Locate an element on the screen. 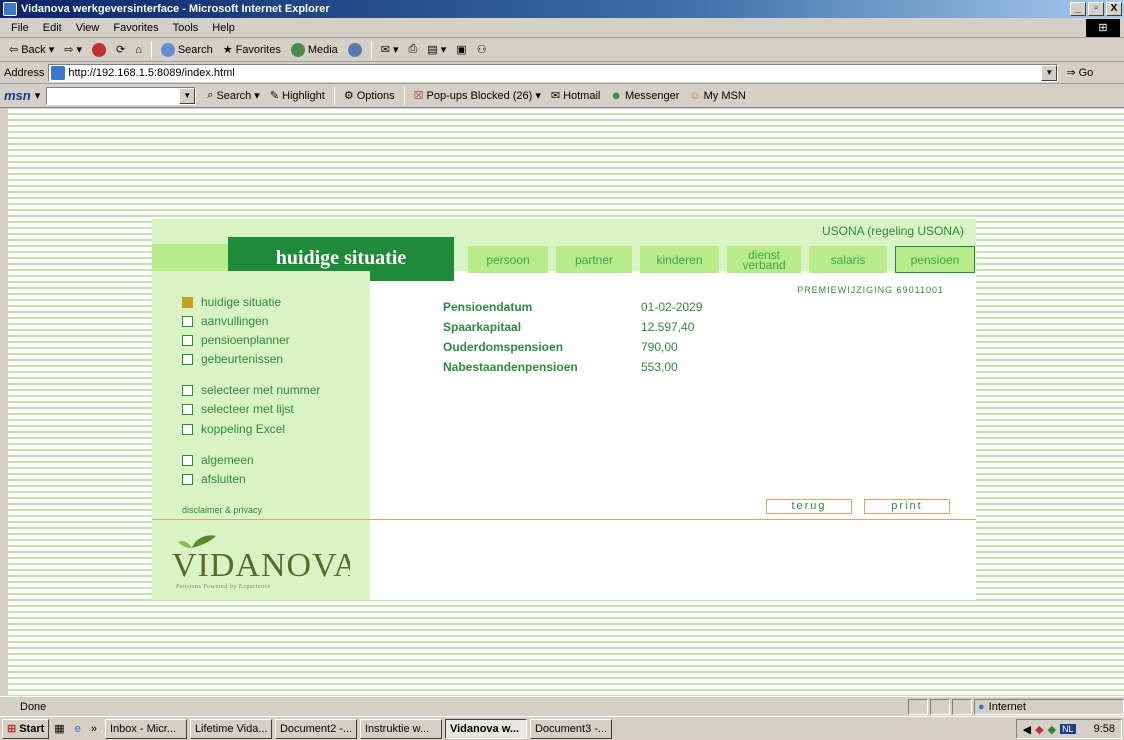 Image resolution: width=1124 pixels, height=740 pixels. field-row: Spaarkapitaal 12.597,40 is located at coordinates (568, 327).